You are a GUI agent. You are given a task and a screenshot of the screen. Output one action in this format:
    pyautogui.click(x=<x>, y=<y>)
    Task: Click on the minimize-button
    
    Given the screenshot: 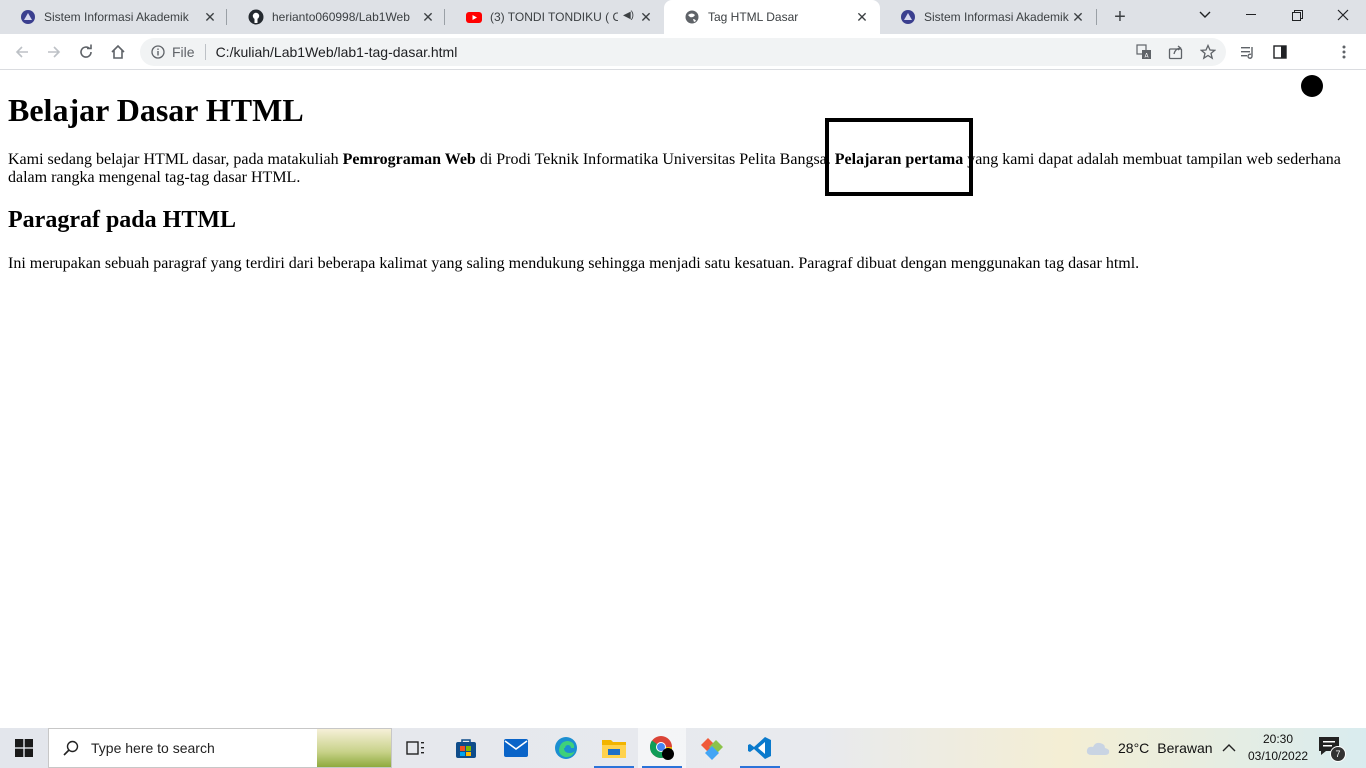 What is the action you would take?
    pyautogui.click(x=1251, y=15)
    